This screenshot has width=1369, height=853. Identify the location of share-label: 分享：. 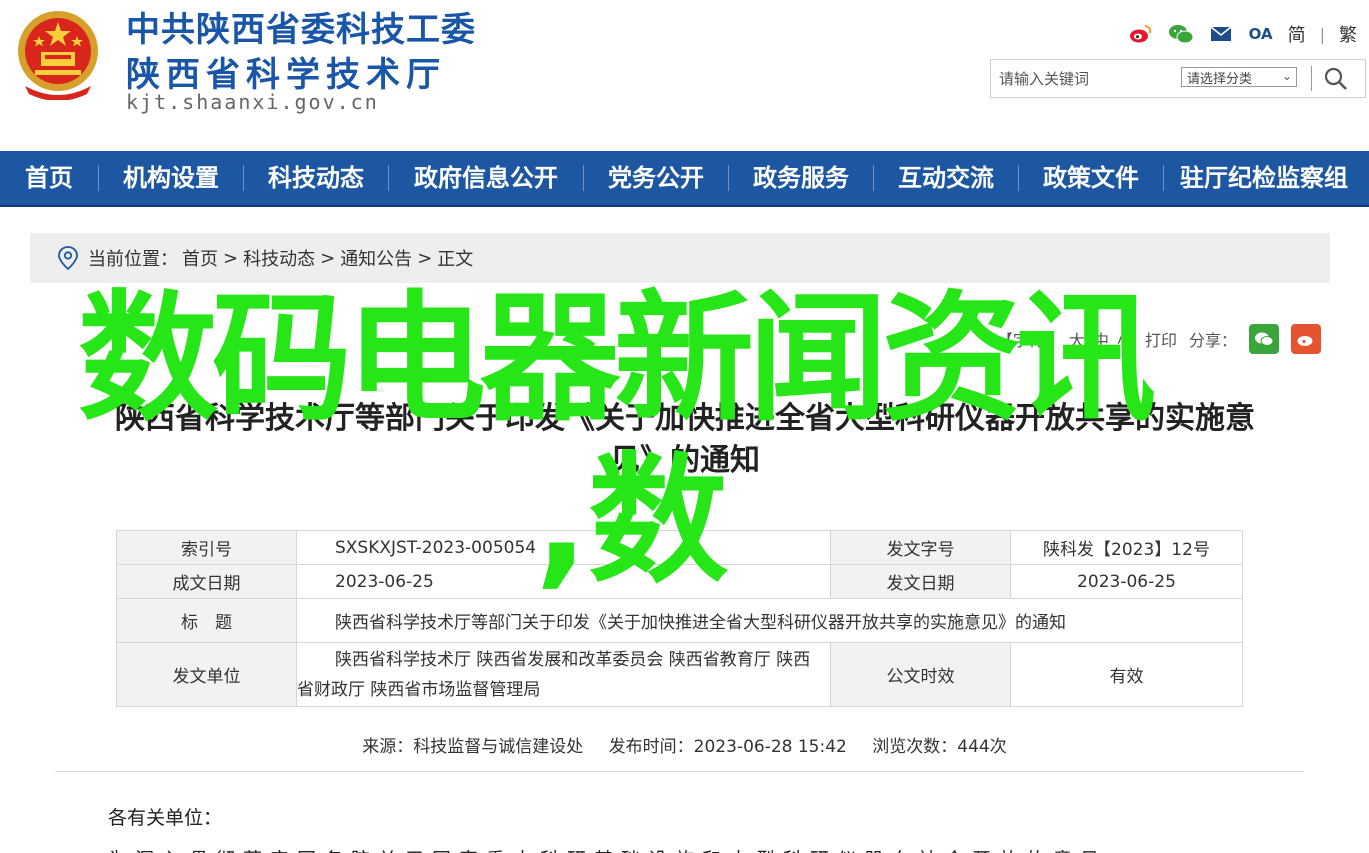
(1212, 340).